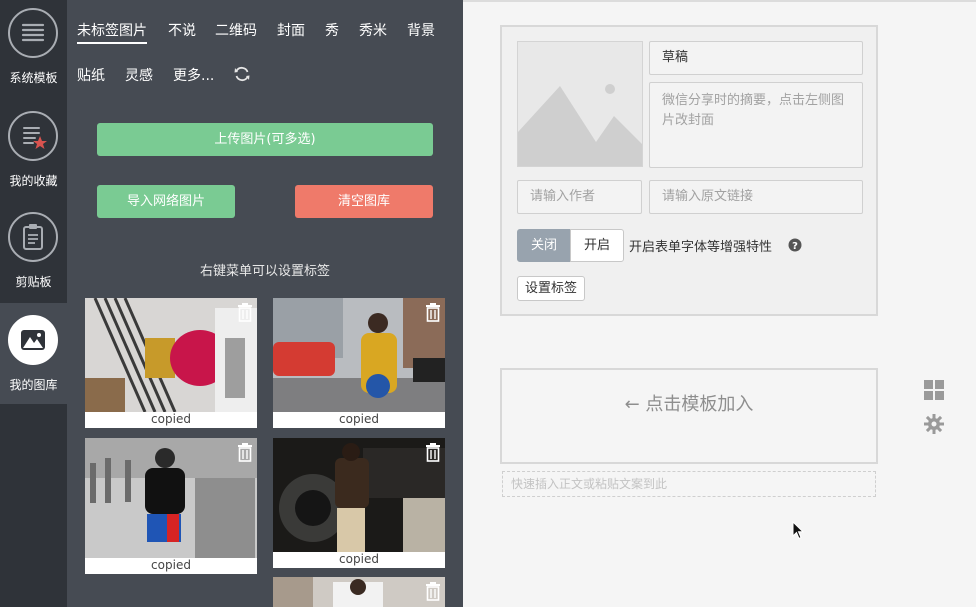 The width and height of the screenshot is (976, 607). Describe the element at coordinates (33, 136) in the screenshot. I see `favorite-icon` at that location.